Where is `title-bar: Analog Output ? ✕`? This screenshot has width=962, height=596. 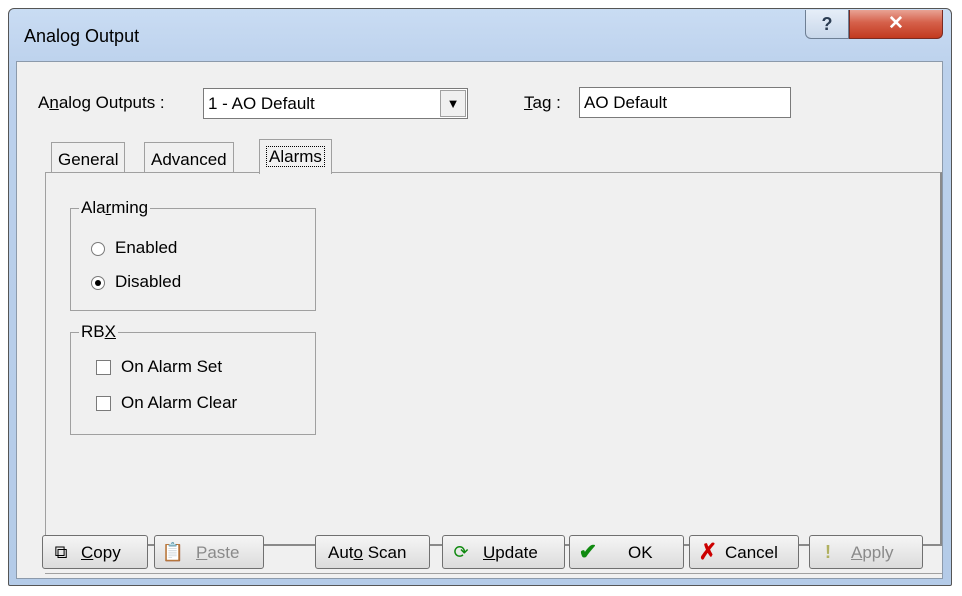
title-bar: Analog Output ? ✕ is located at coordinates (480, 35).